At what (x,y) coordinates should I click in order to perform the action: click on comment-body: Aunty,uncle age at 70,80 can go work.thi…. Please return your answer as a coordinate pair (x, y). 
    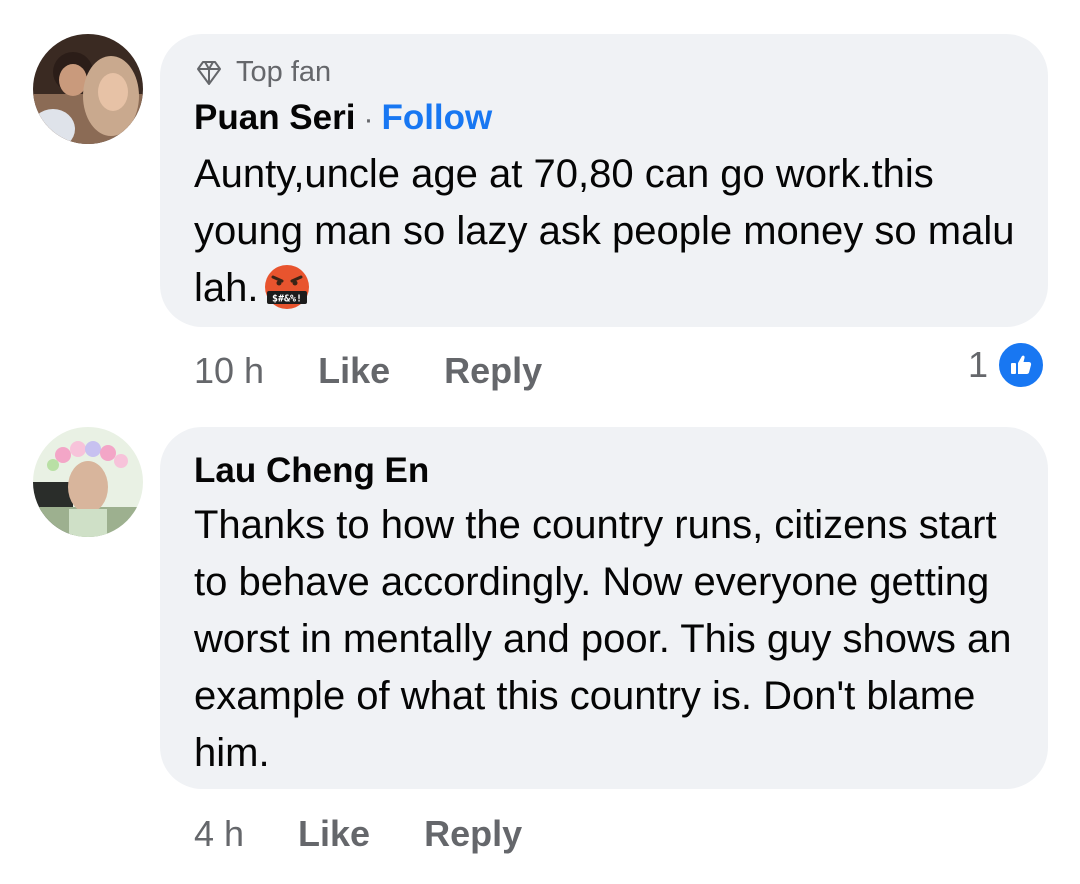
    Looking at the image, I should click on (610, 231).